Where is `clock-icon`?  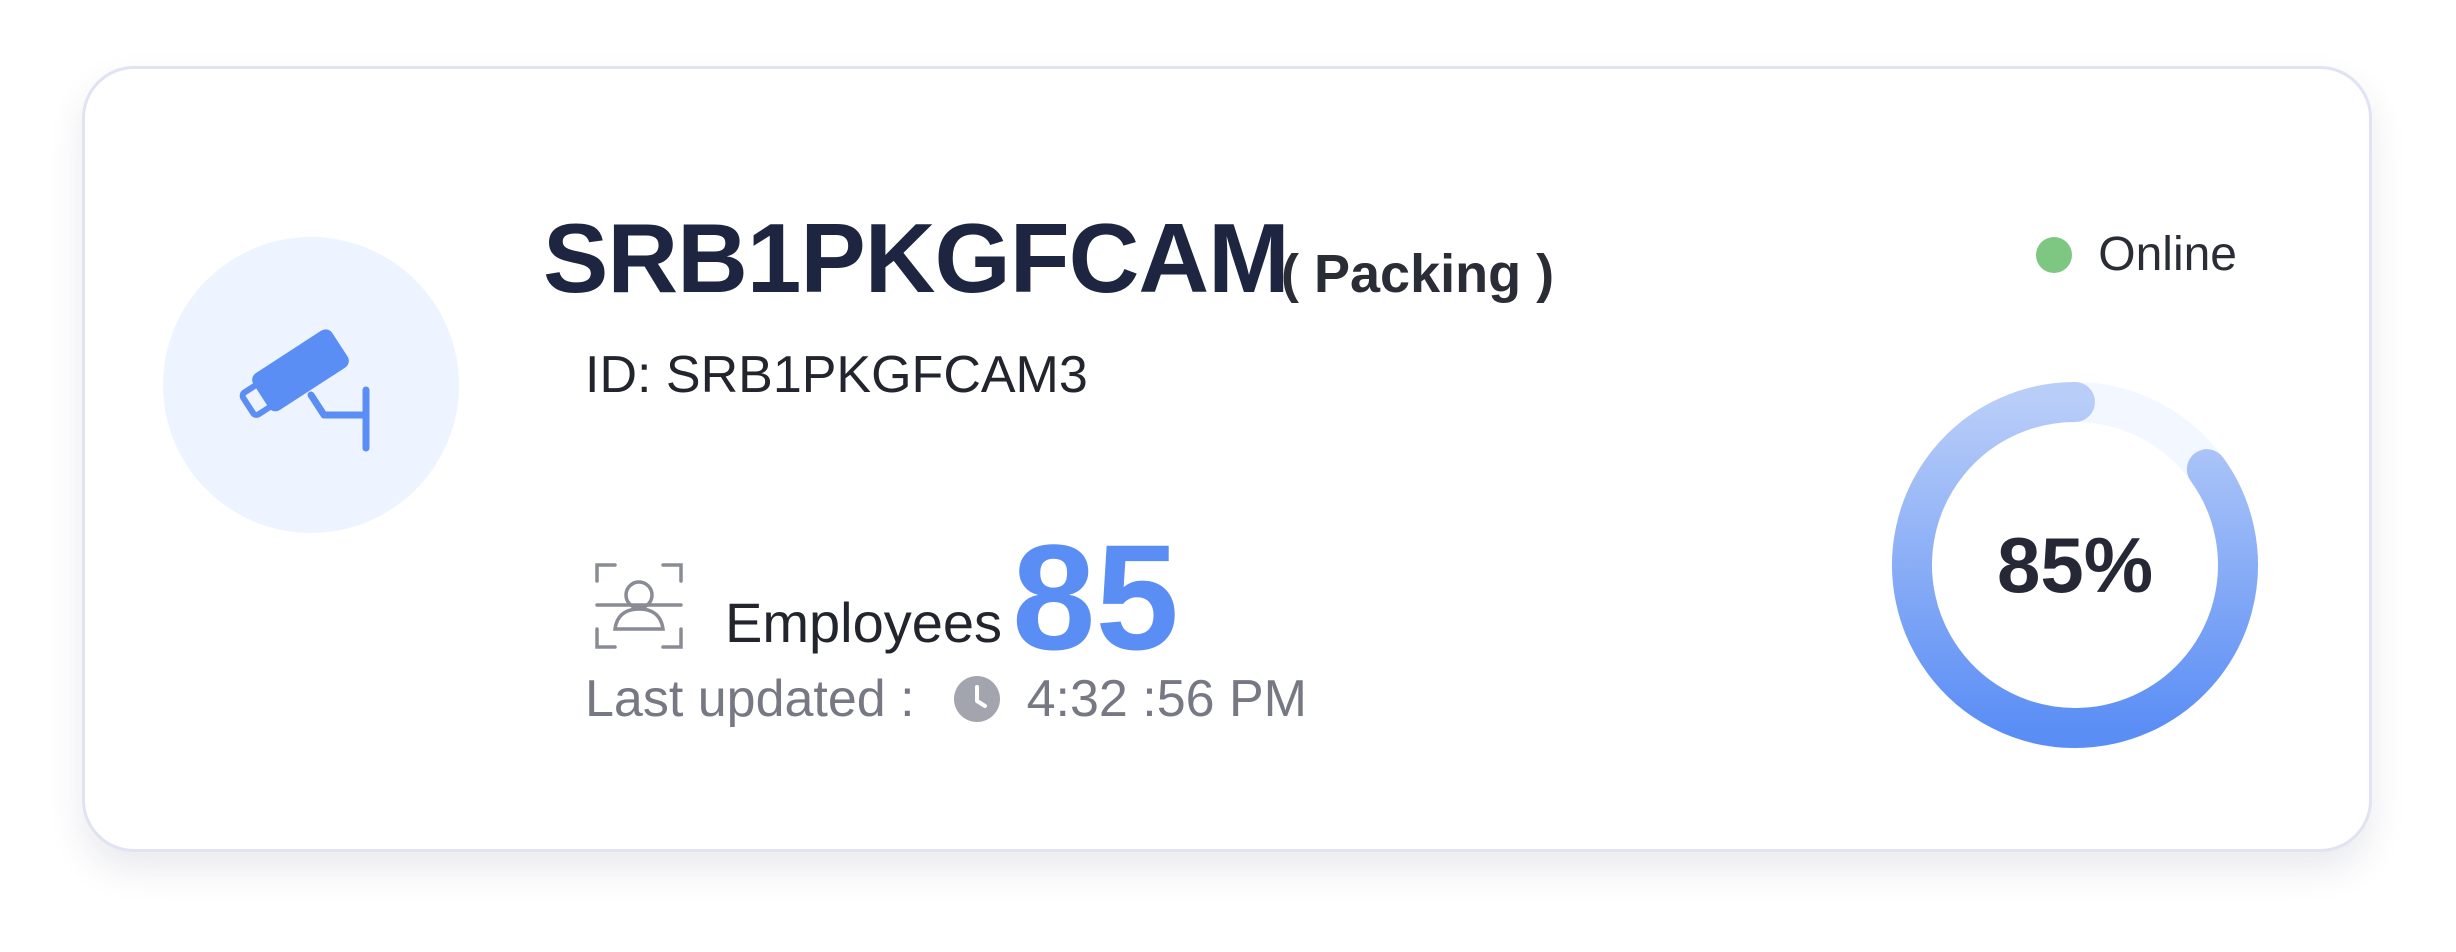 clock-icon is located at coordinates (976, 699).